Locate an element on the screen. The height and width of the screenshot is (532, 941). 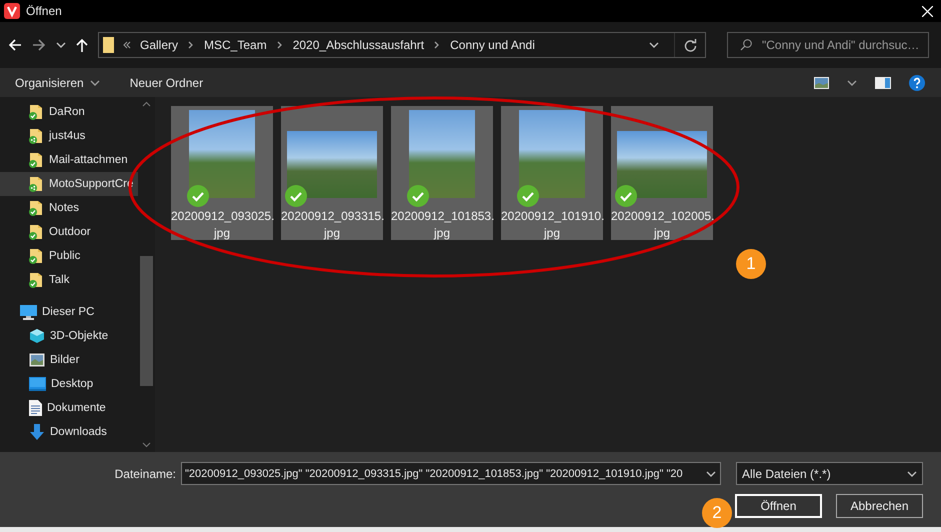
scroll-up-icon is located at coordinates (146, 104).